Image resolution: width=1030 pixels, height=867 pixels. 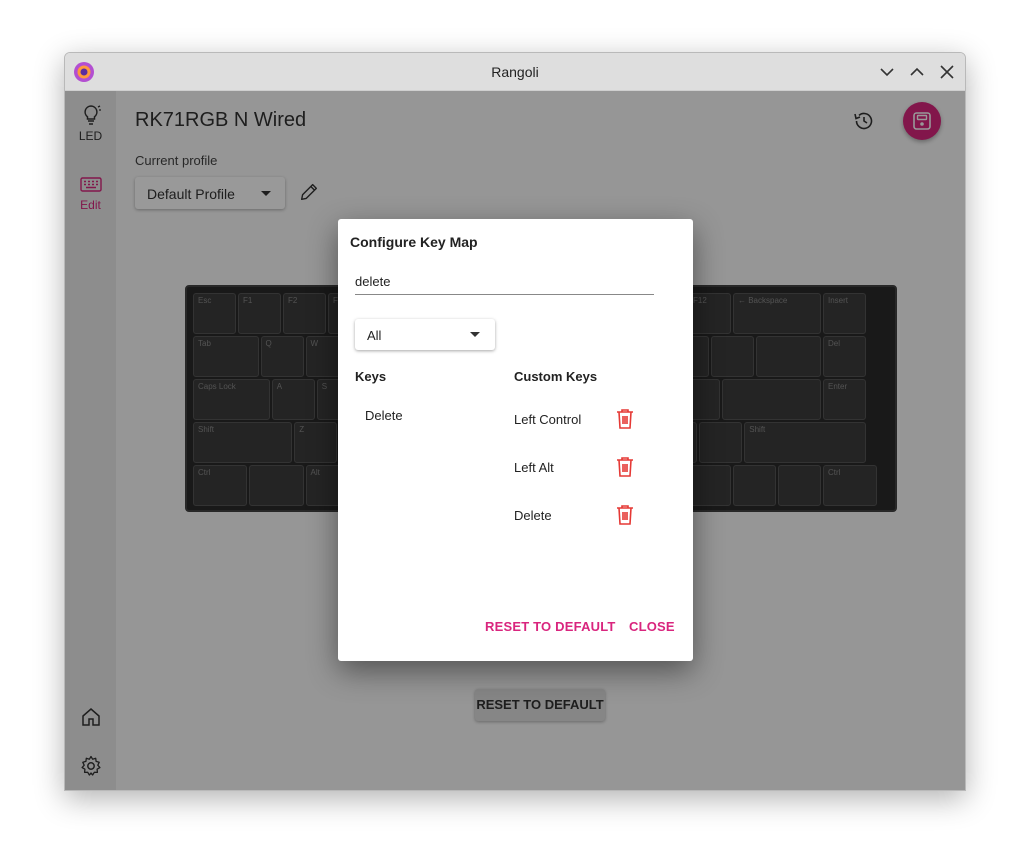 What do you see at coordinates (374, 335) in the screenshot?
I see `key-filter-value: All` at bounding box center [374, 335].